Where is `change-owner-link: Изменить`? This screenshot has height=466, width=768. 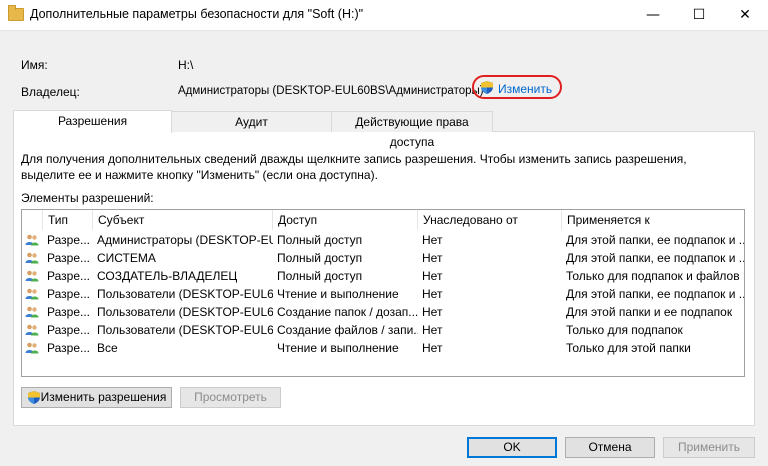 change-owner-link: Изменить is located at coordinates (525, 89).